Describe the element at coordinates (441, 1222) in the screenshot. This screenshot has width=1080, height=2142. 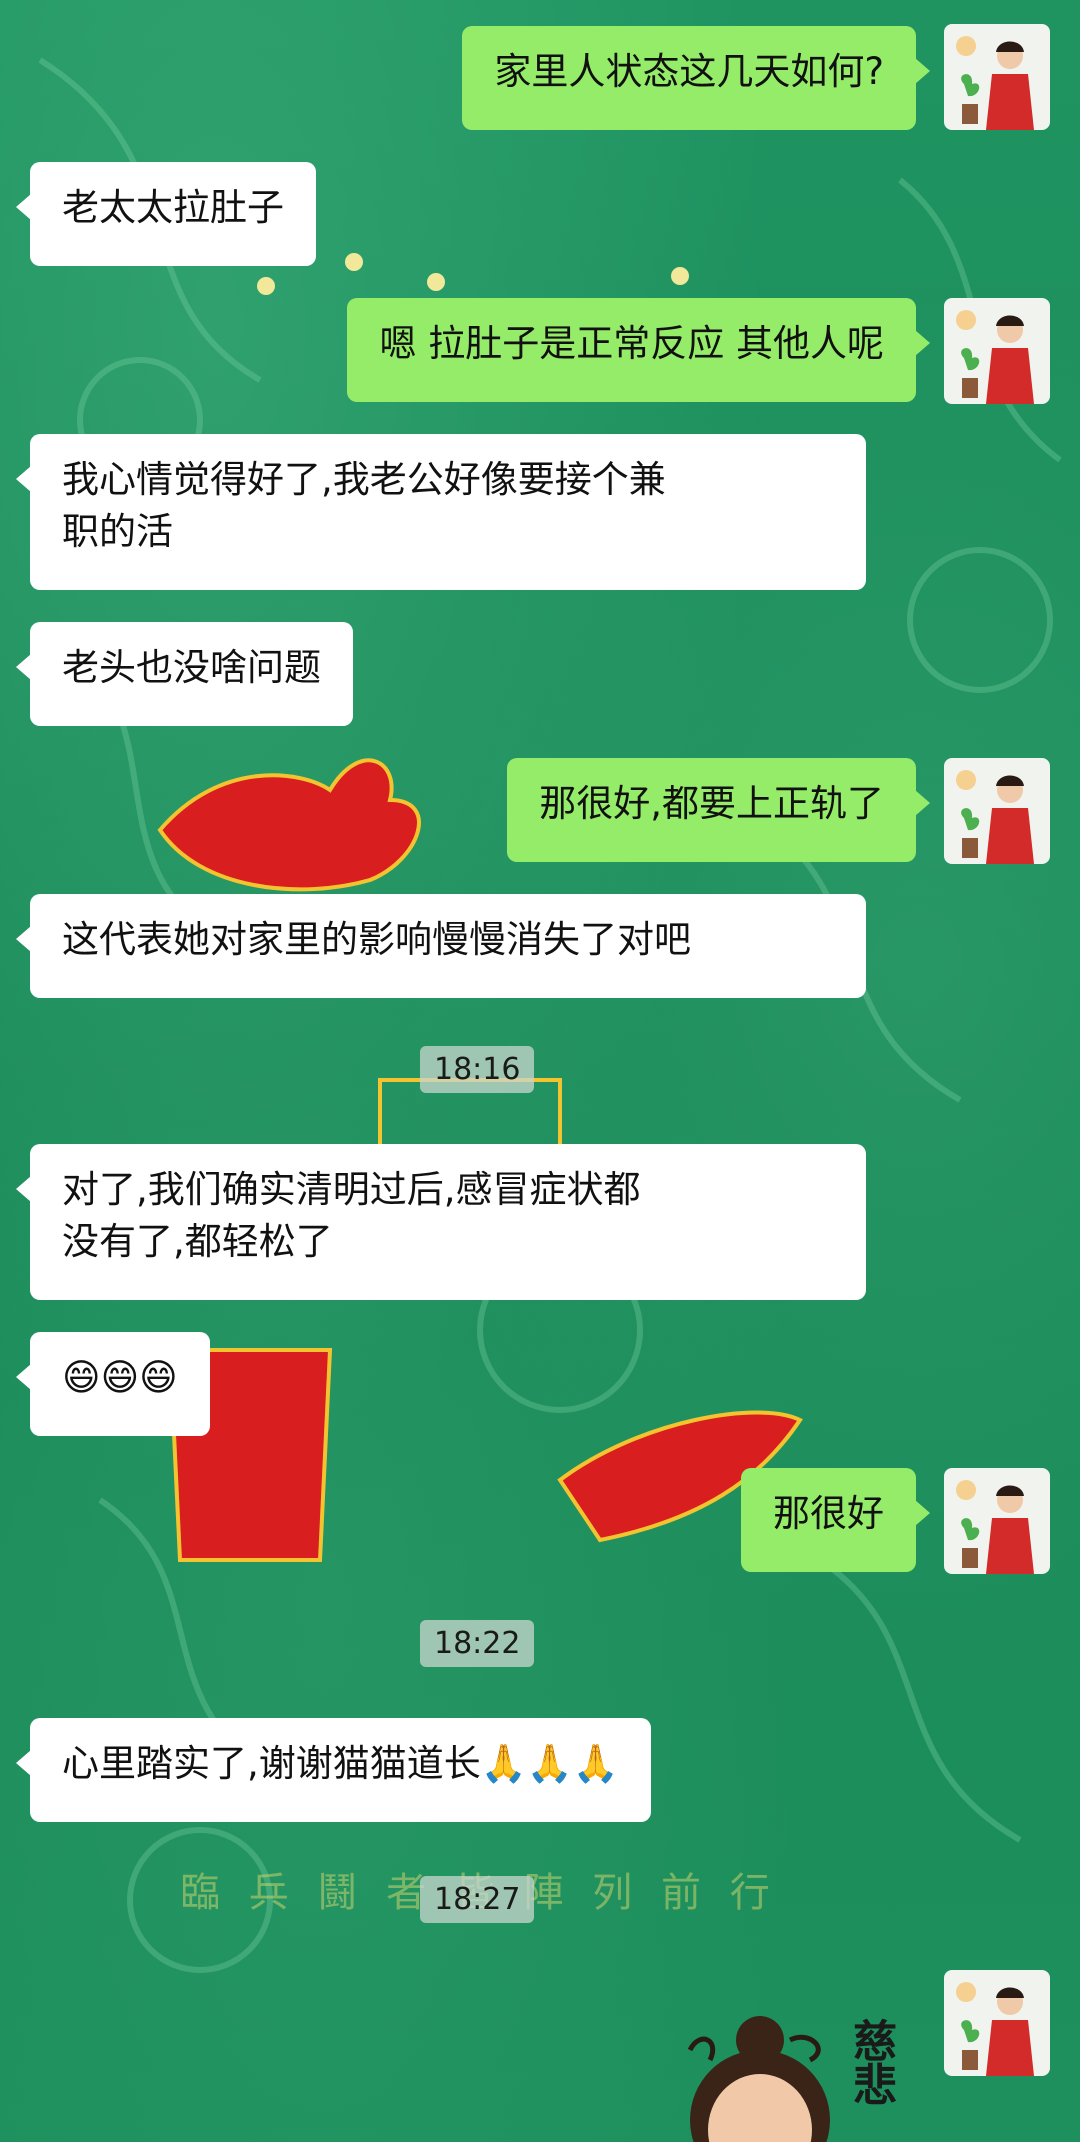
I see `message-bubble-incoming: 对了,我们确实清明过后,感冒症状都 没有了,都轻松了` at that location.